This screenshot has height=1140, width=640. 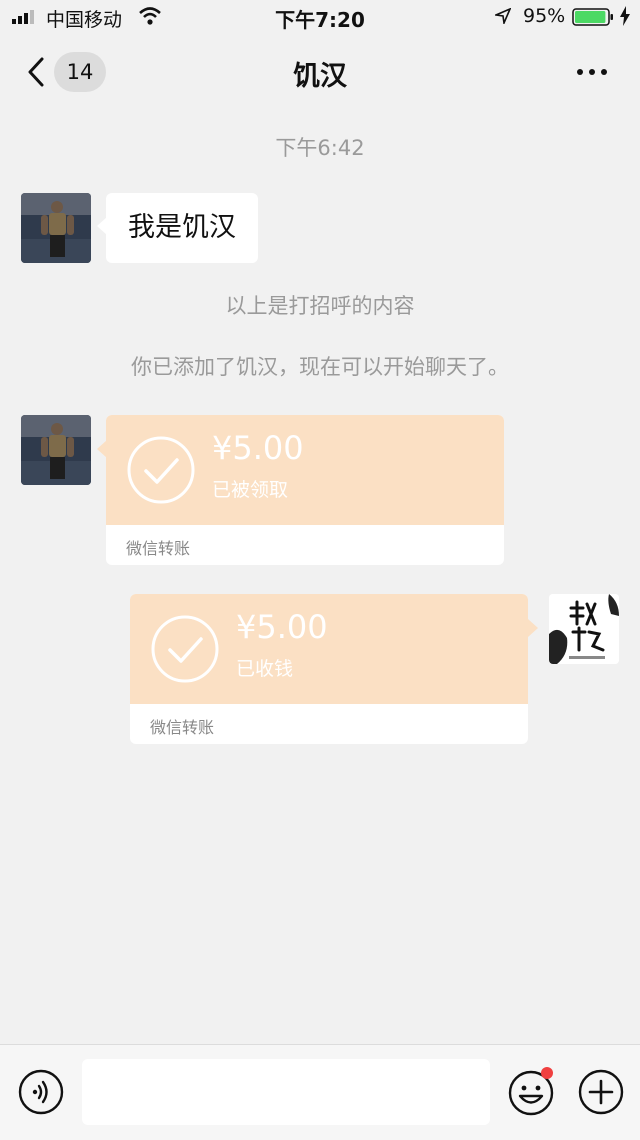 I want to click on system-notice: 以上是打招呼的内容, so click(x=320, y=306).